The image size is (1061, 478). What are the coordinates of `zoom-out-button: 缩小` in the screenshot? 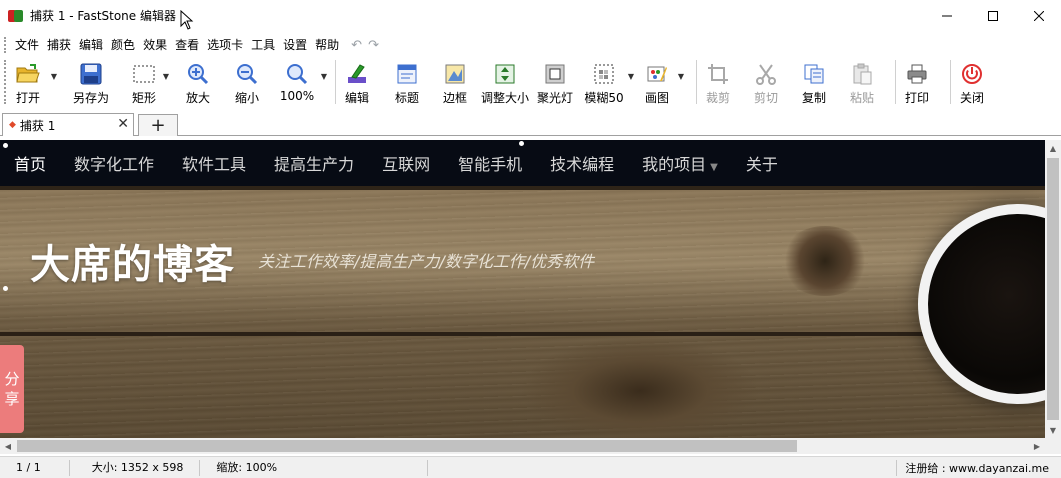 It's located at (247, 82).